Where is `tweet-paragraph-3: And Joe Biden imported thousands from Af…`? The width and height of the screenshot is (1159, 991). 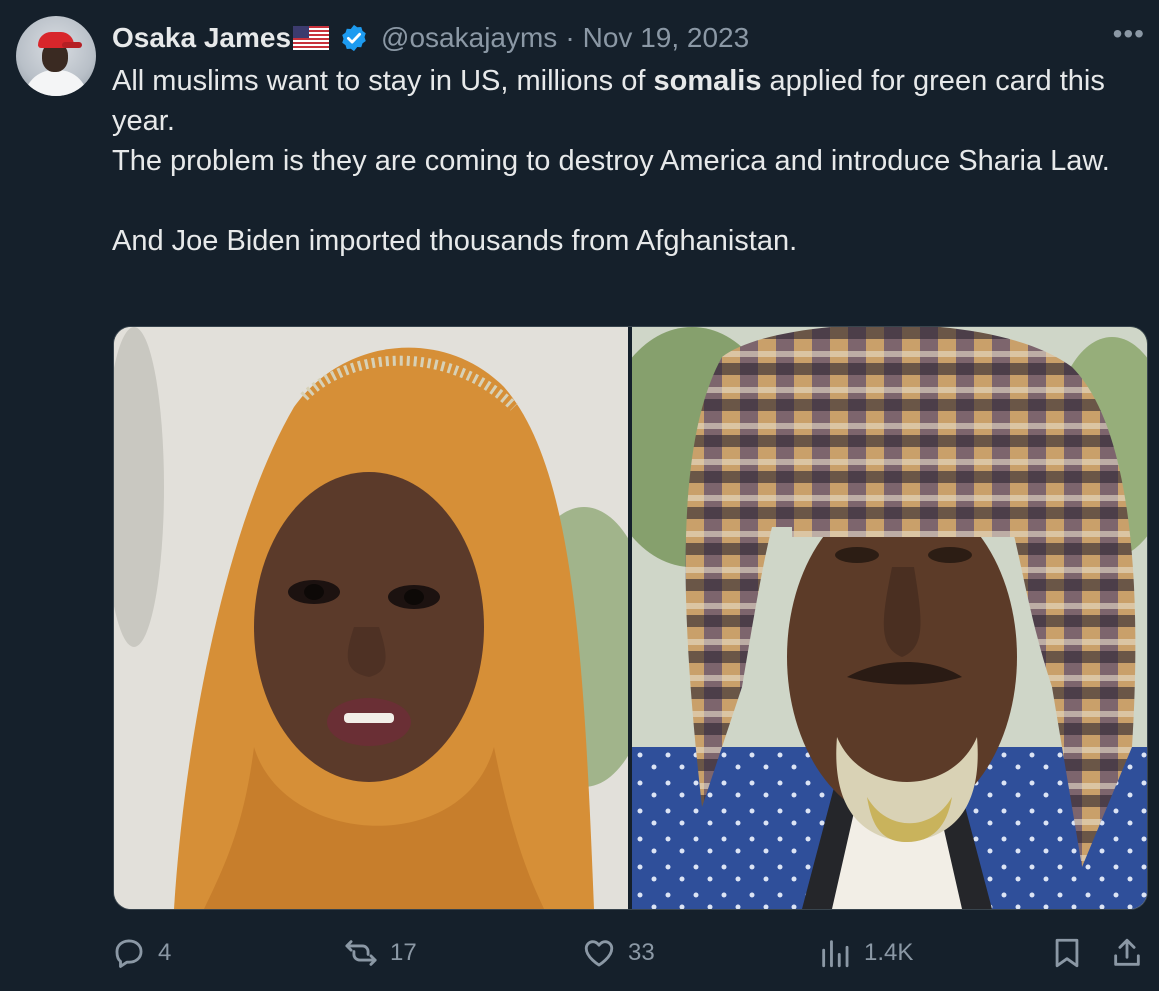
tweet-paragraph-3: And Joe Biden imported thousands from Af… is located at coordinates (455, 241).